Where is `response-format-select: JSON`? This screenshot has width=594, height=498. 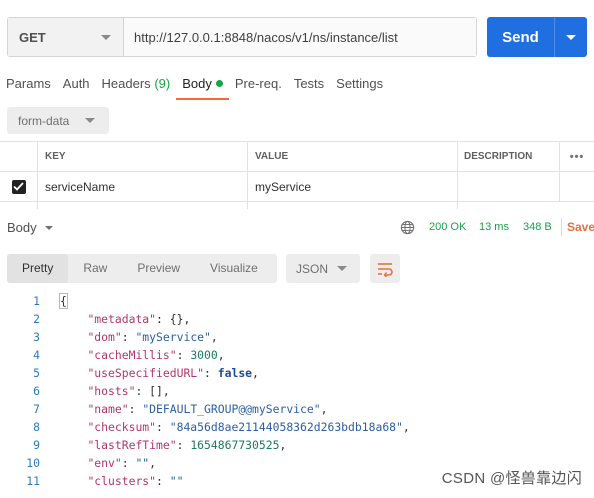
response-format-select: JSON is located at coordinates (323, 268).